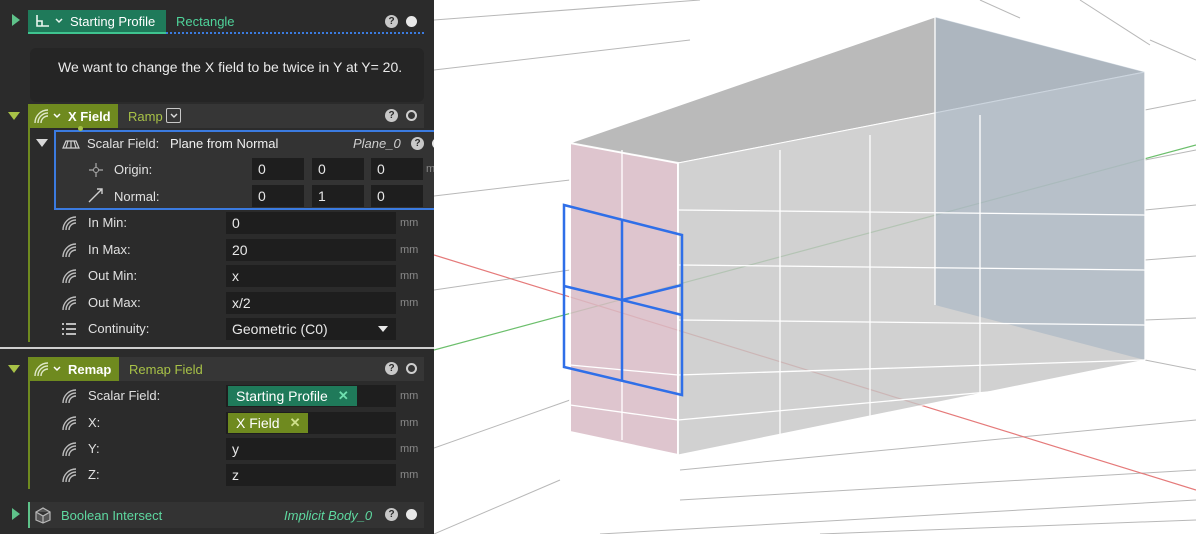  I want to click on scalar-field-name: Plane_0, so click(377, 144).